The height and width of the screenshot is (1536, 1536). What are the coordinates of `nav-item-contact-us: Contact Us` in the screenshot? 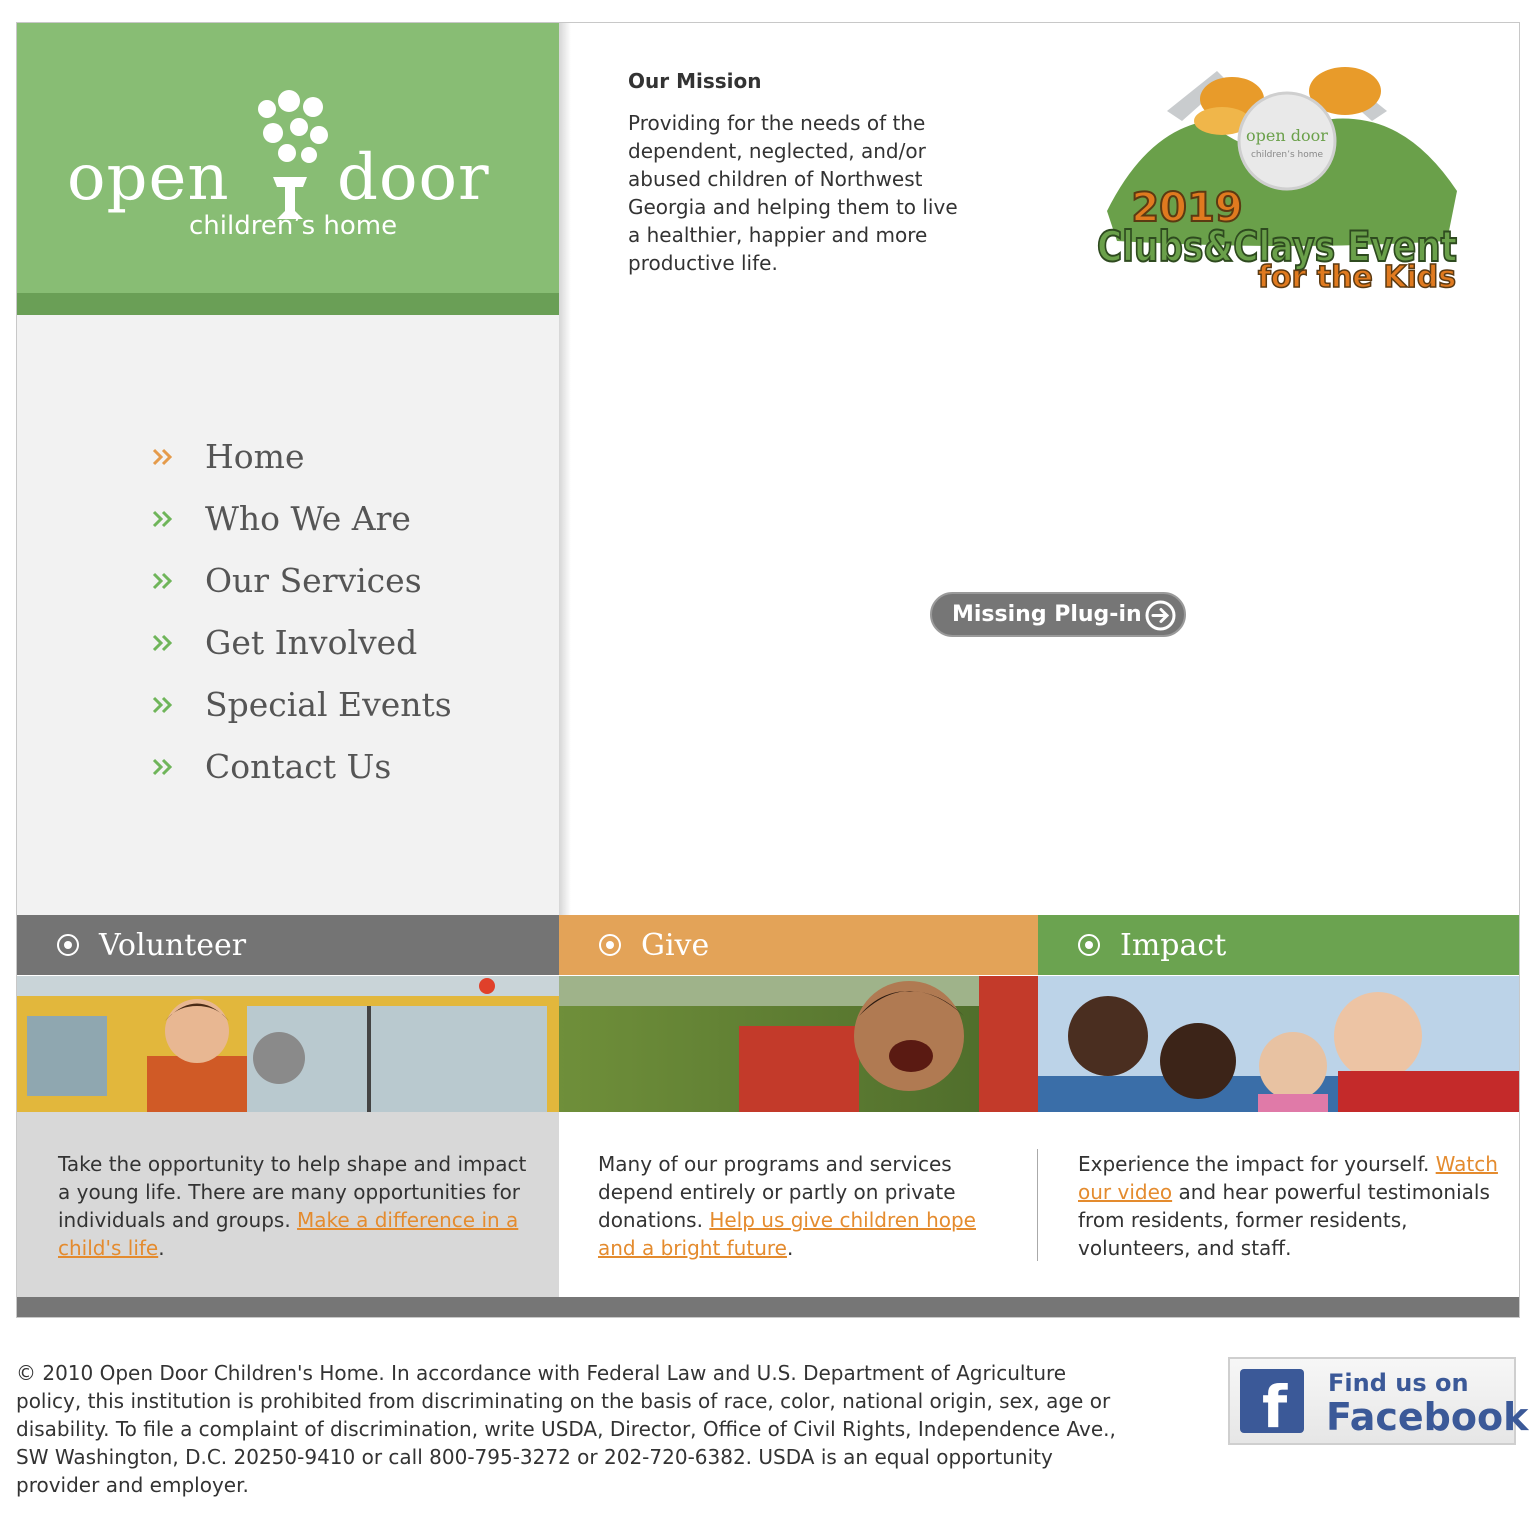 It's located at (271, 766).